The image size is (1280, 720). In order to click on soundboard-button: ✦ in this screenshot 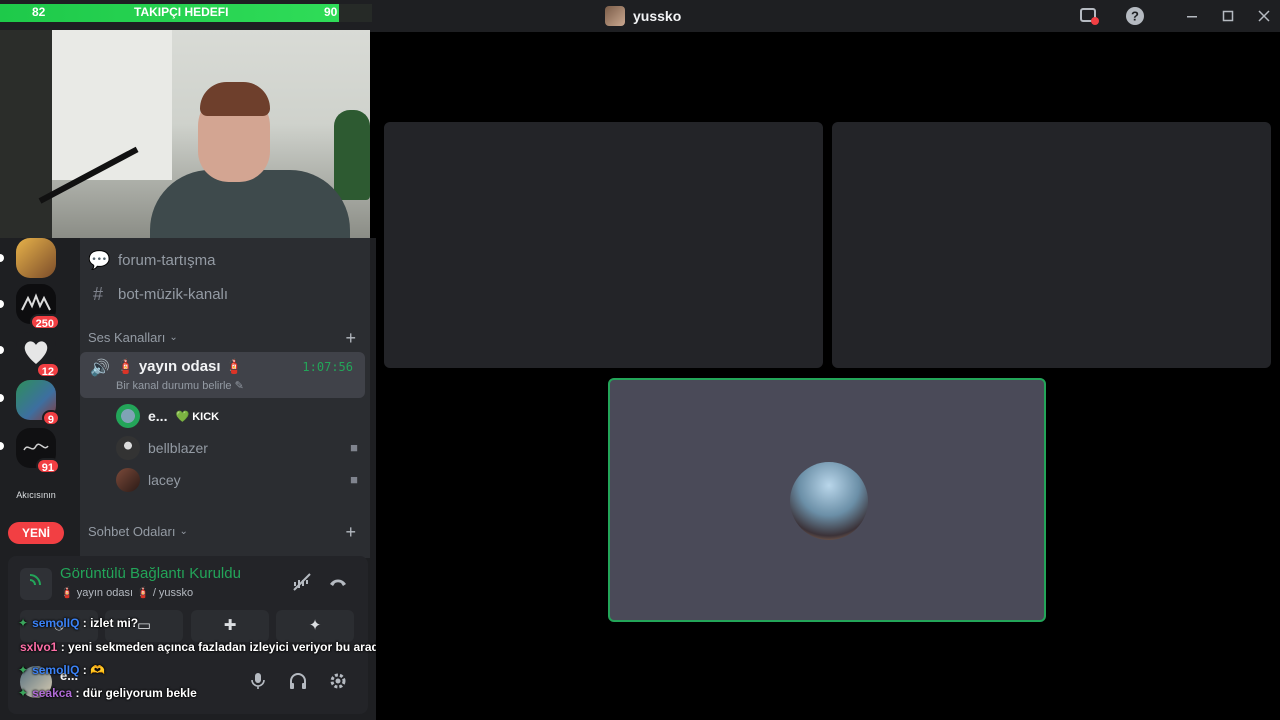, I will do `click(315, 626)`.